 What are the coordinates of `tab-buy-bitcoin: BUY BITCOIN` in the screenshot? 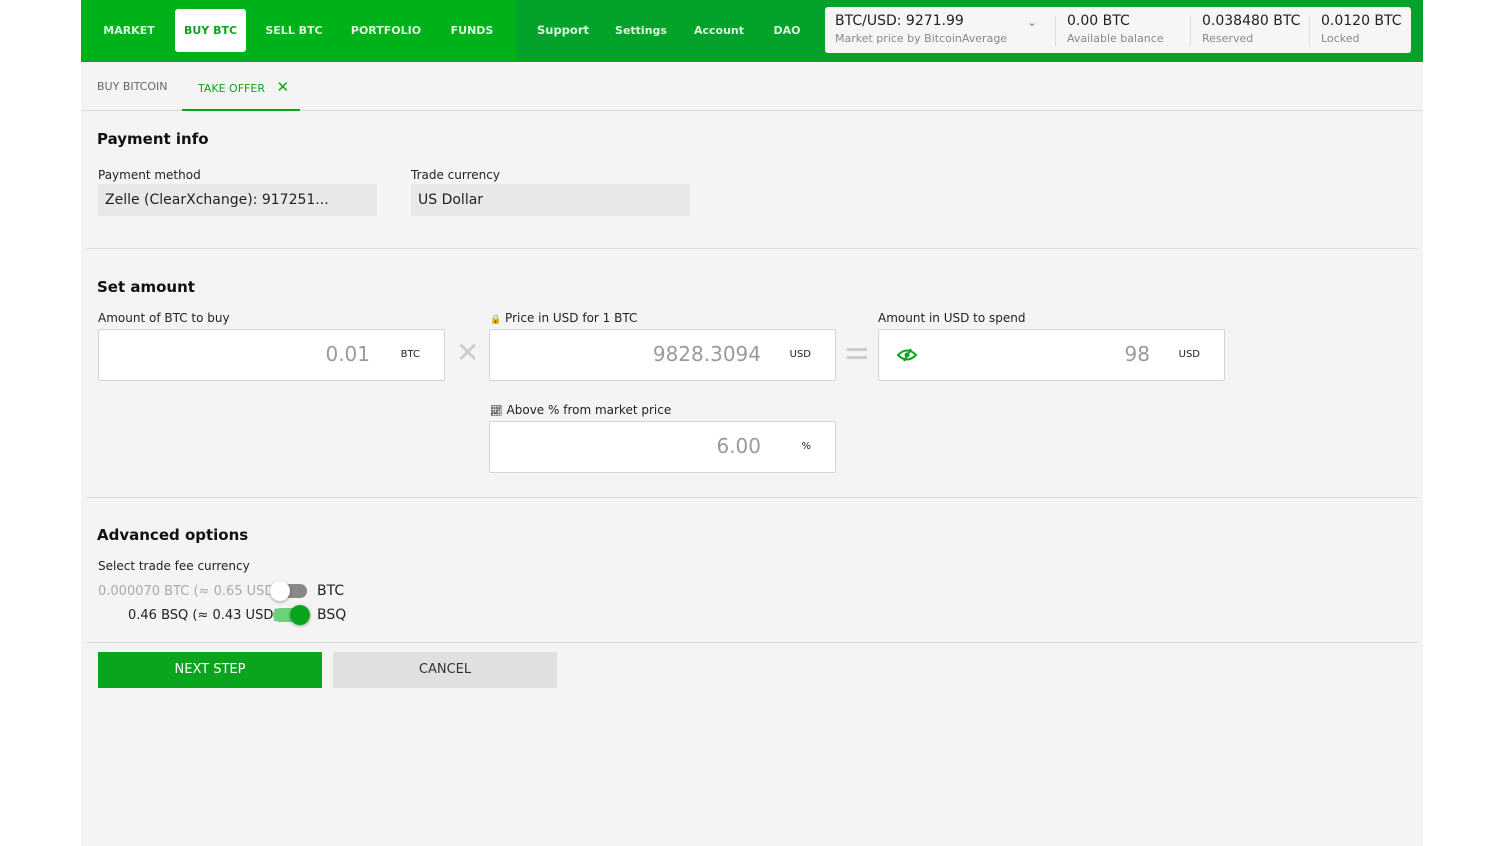 It's located at (132, 94).